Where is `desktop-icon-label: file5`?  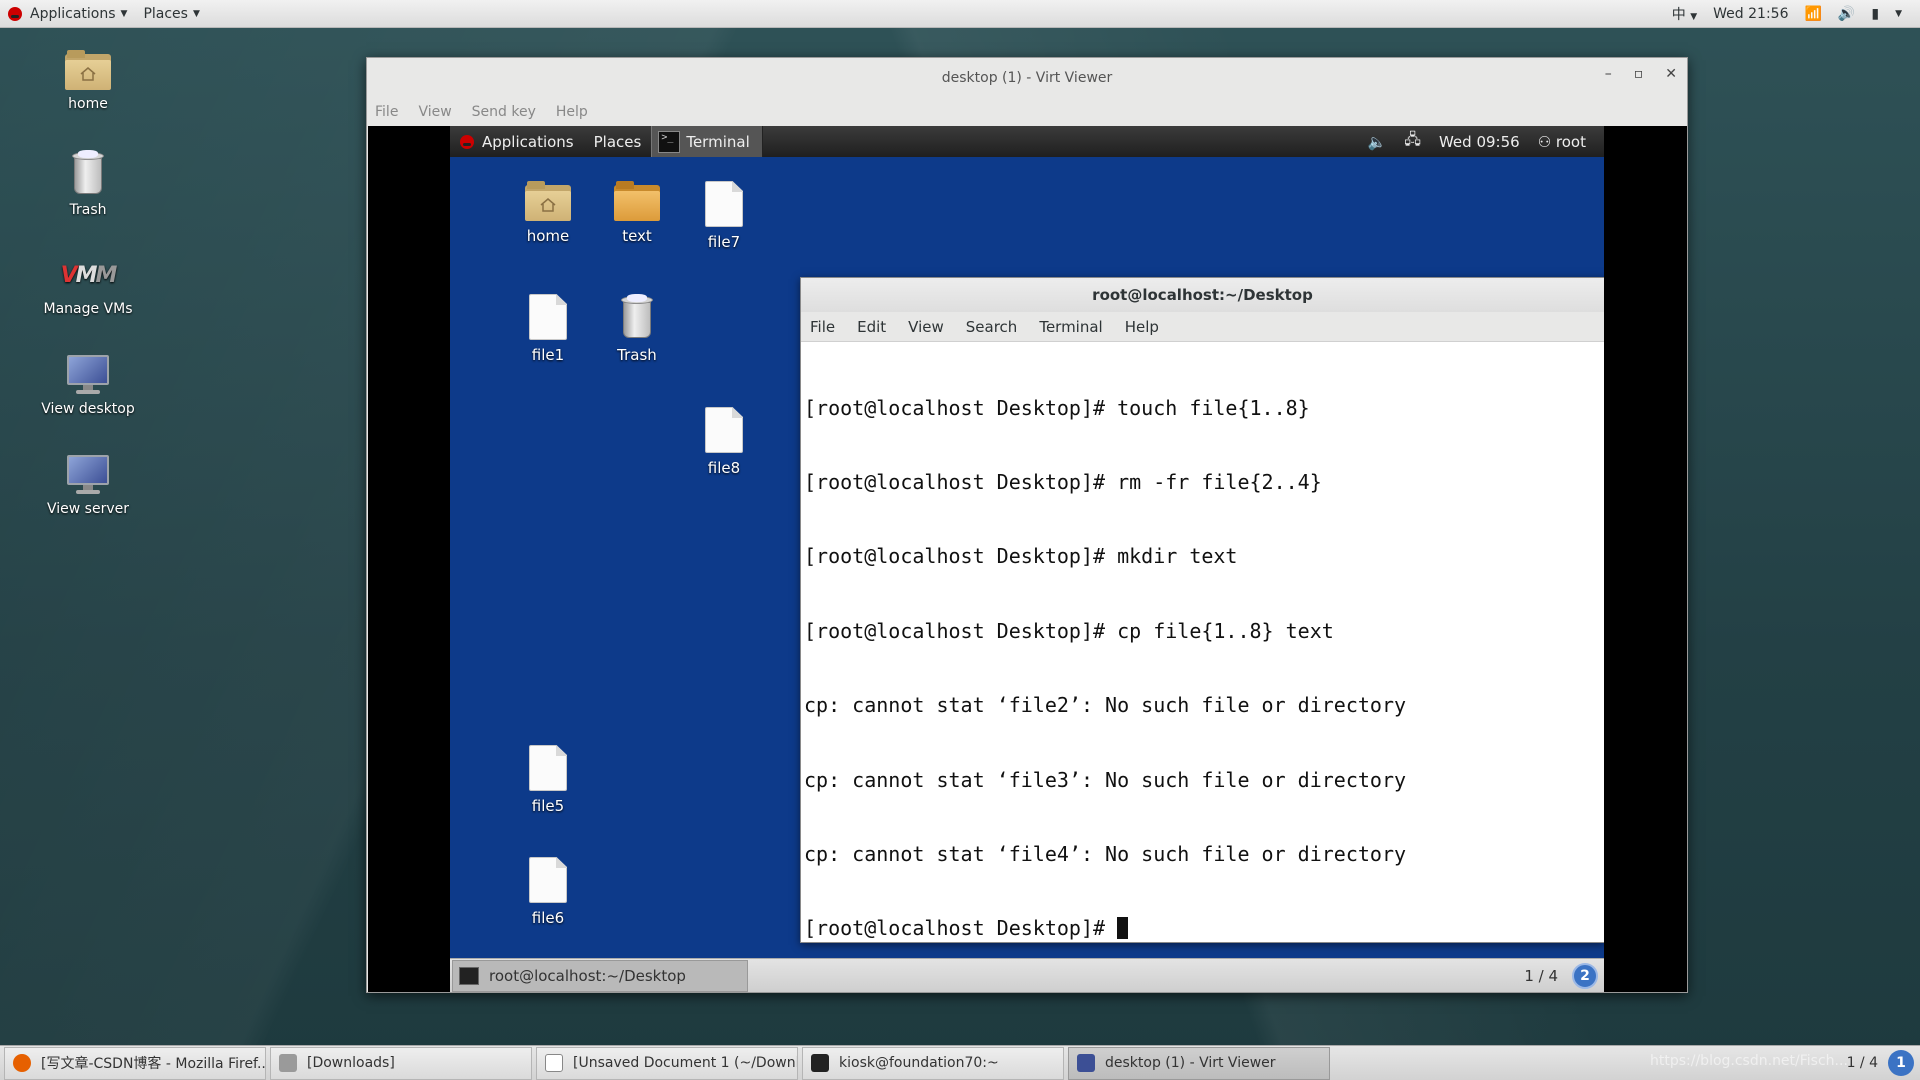
desktop-icon-label: file5 is located at coordinates (548, 806).